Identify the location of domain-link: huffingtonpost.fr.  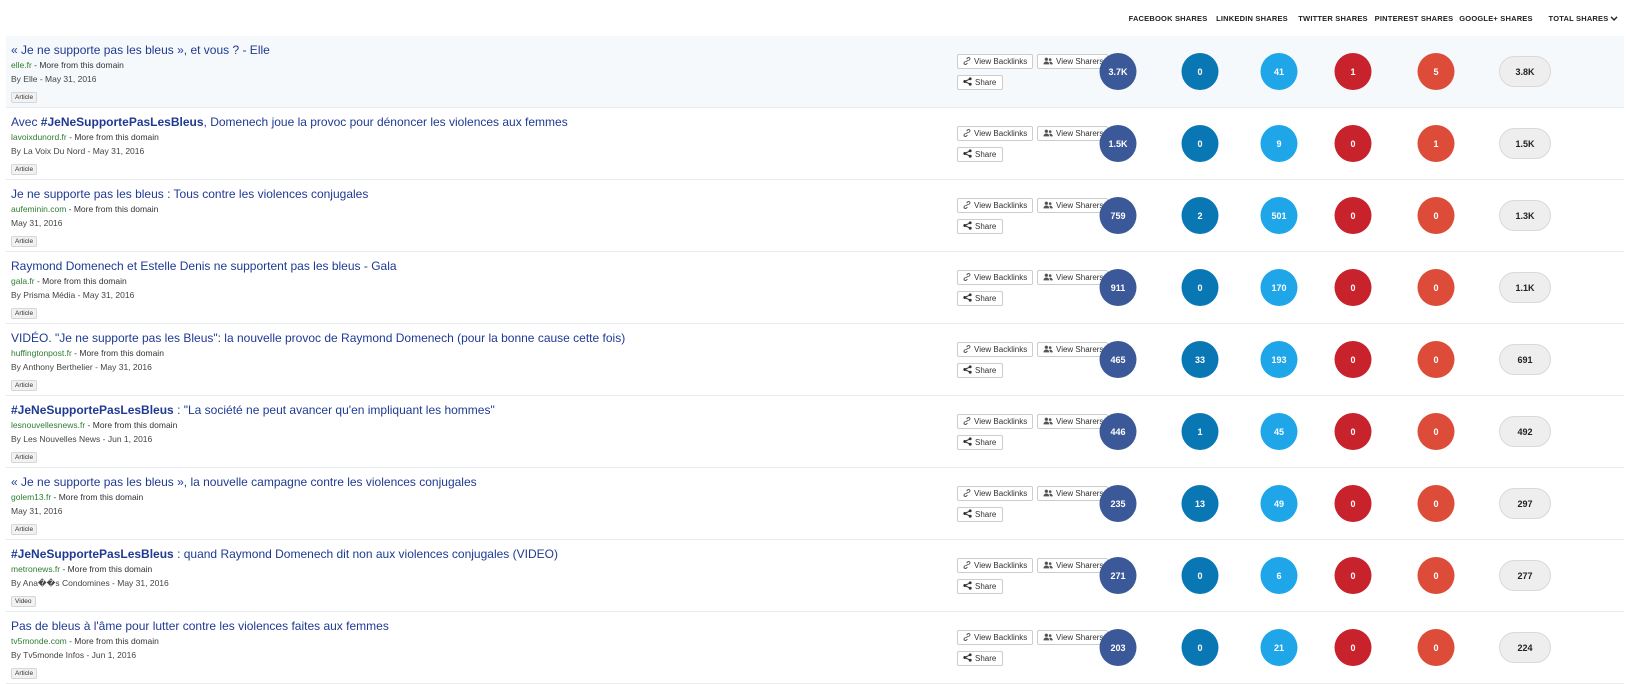
(41, 353).